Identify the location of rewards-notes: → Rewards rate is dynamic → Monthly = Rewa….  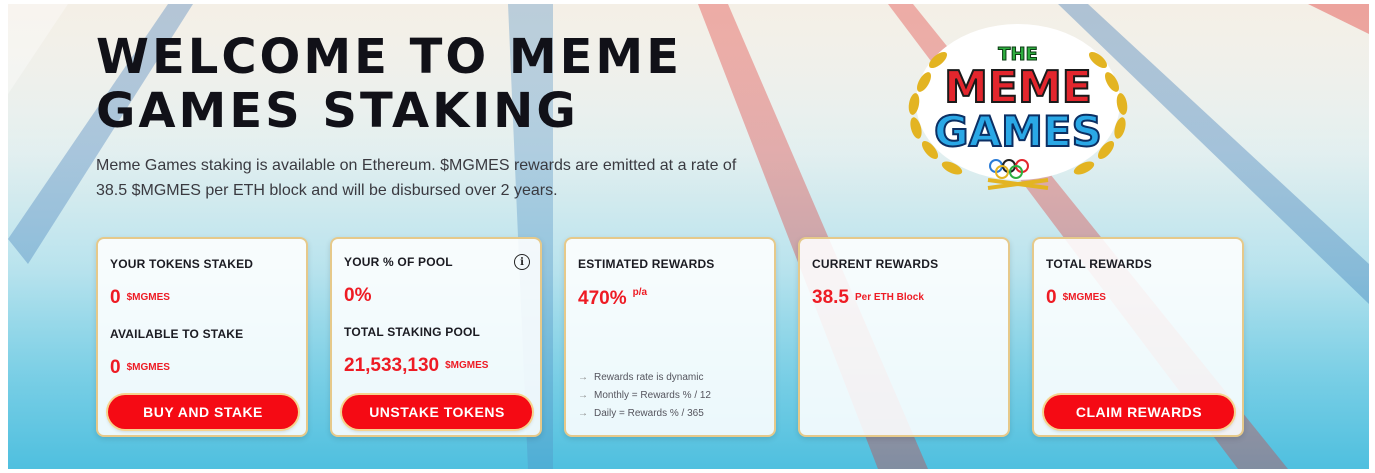
(644, 396).